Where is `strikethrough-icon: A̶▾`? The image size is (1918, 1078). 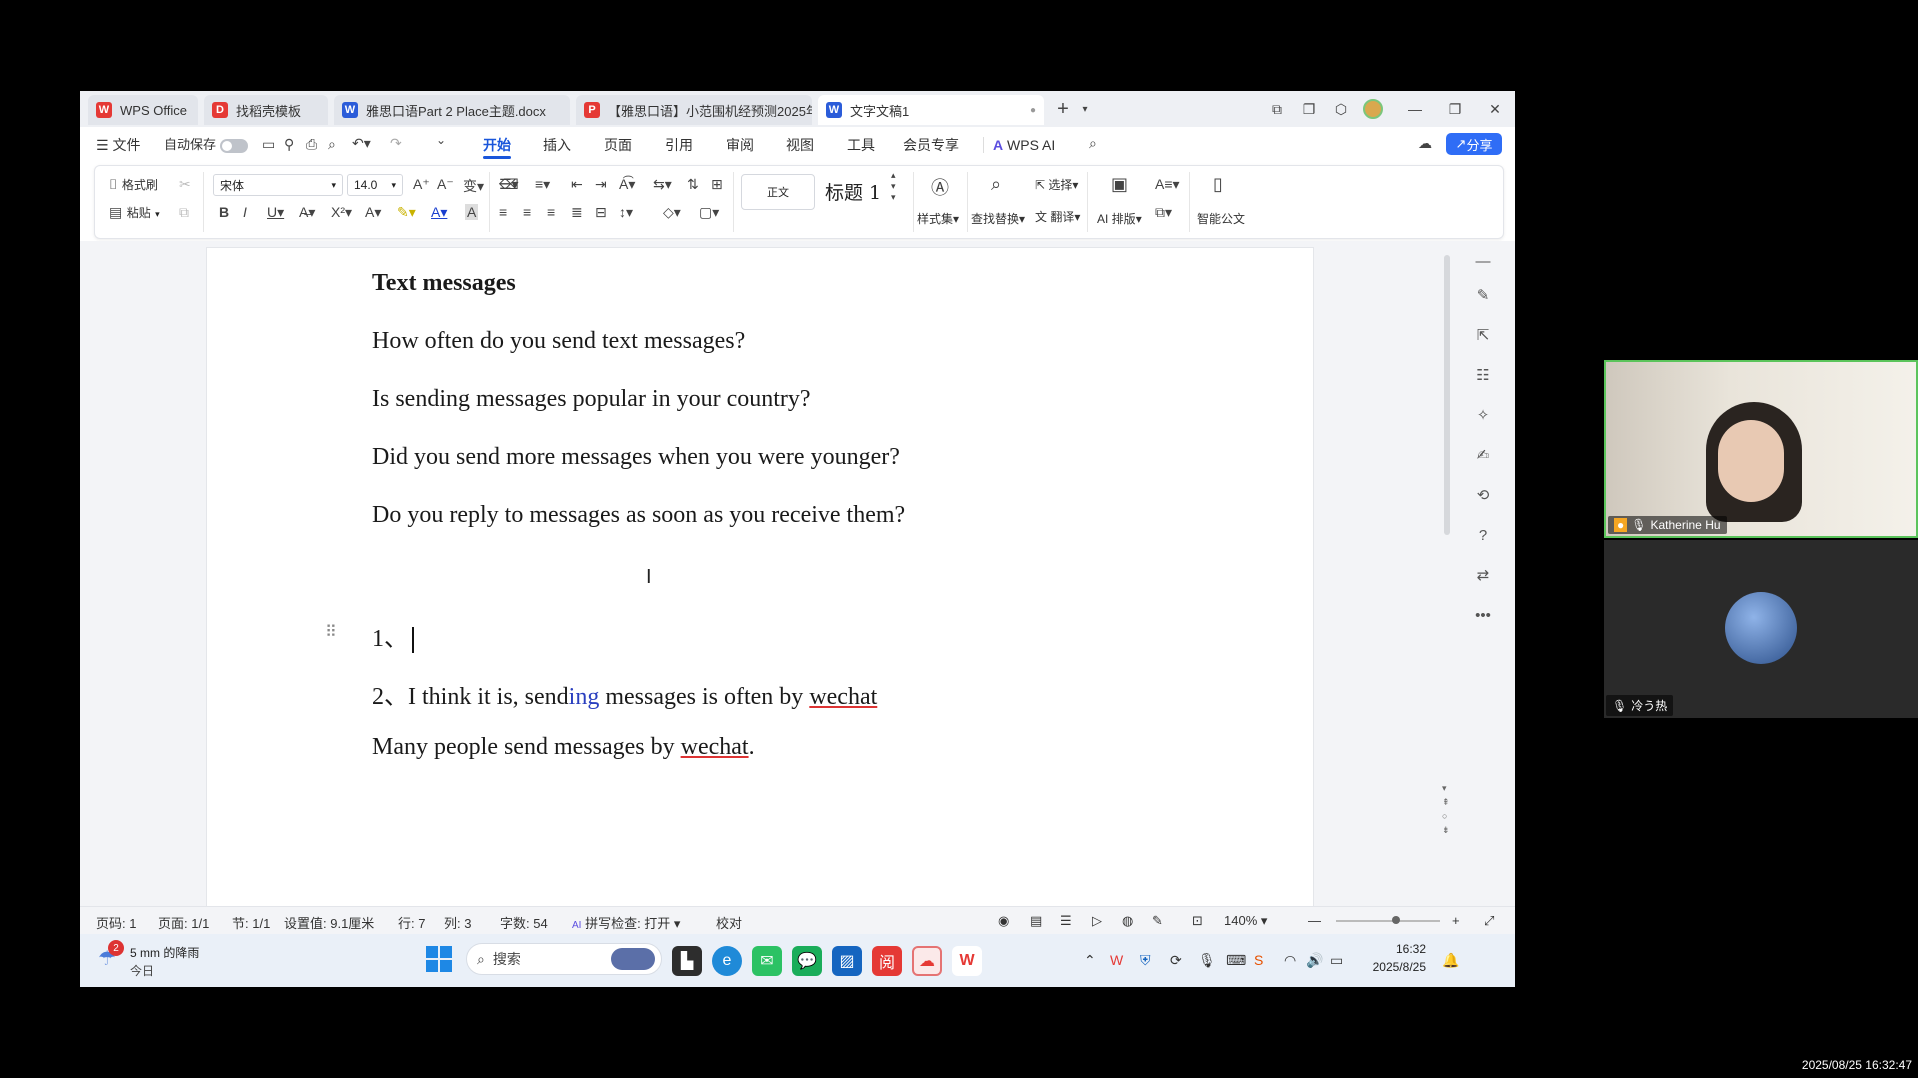
strikethrough-icon: A̶▾ is located at coordinates (307, 212).